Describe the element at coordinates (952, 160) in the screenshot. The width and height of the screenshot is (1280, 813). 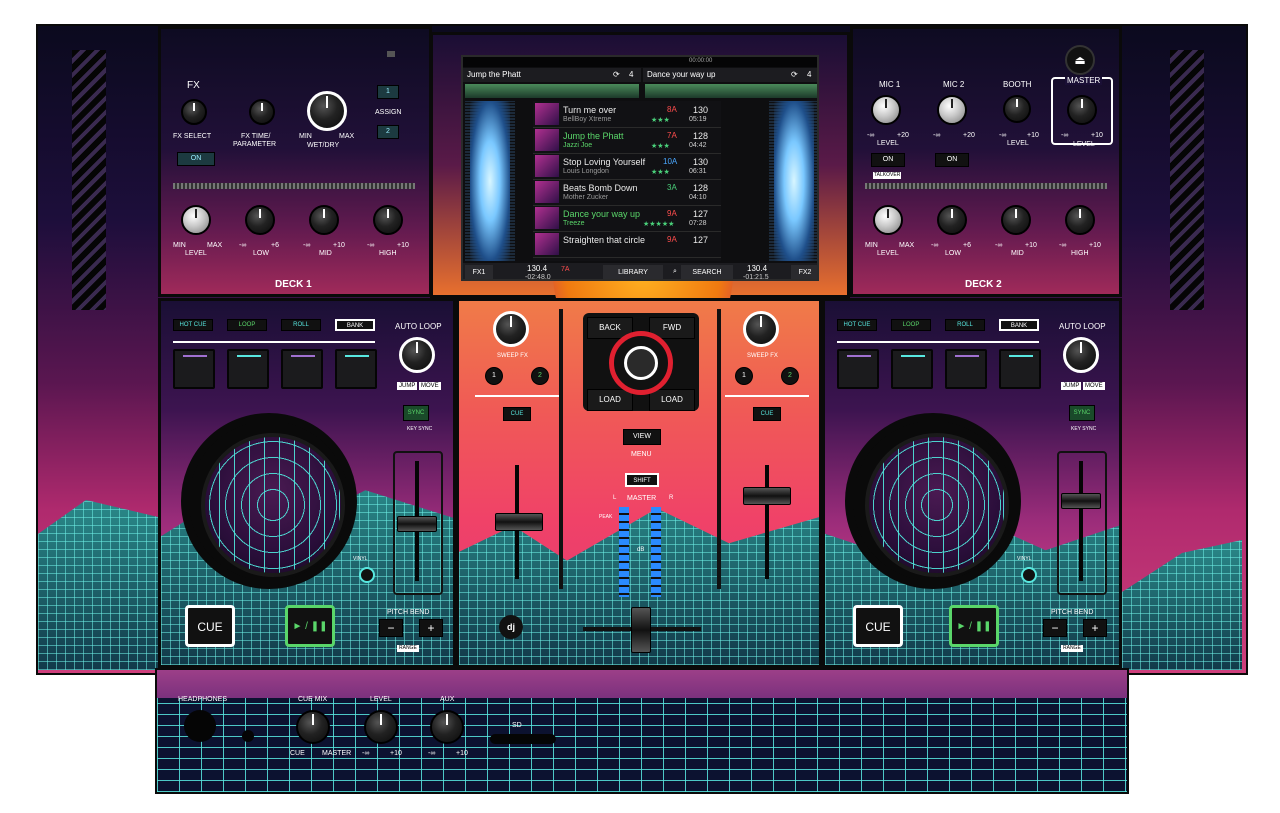
I see `mic2-on-button: ON` at that location.